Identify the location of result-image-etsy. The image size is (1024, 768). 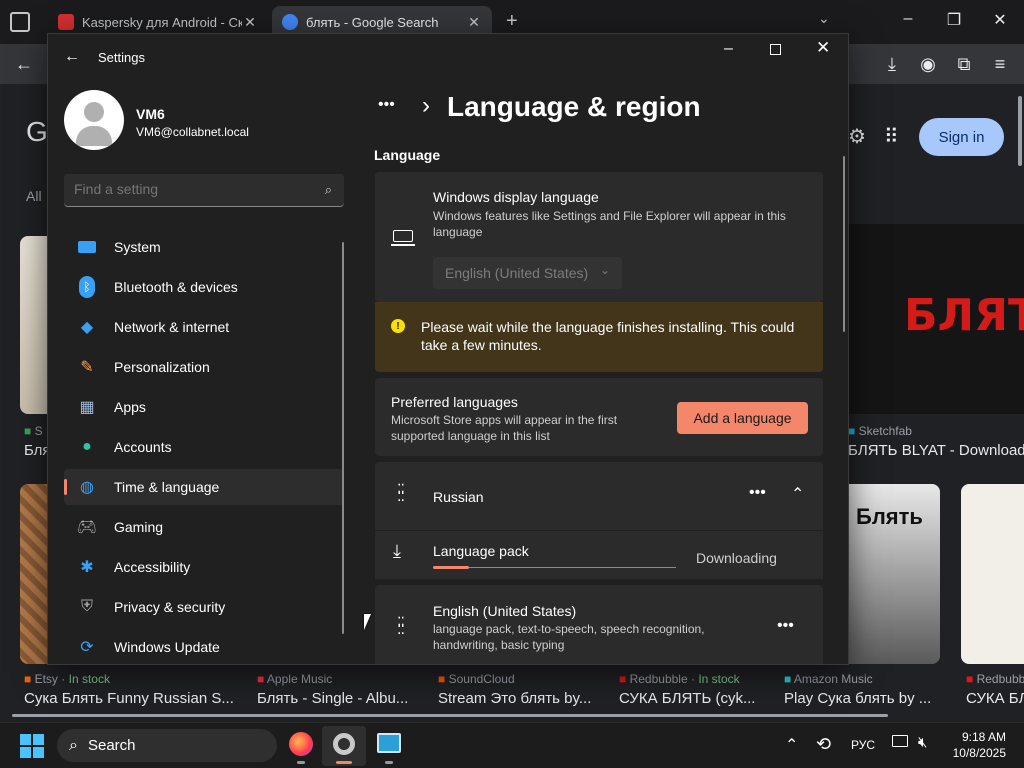
(34, 574).